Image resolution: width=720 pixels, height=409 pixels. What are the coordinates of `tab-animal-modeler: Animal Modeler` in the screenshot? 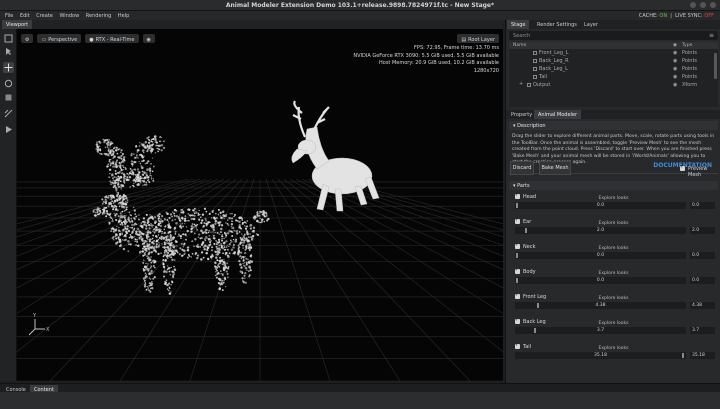 It's located at (558, 114).